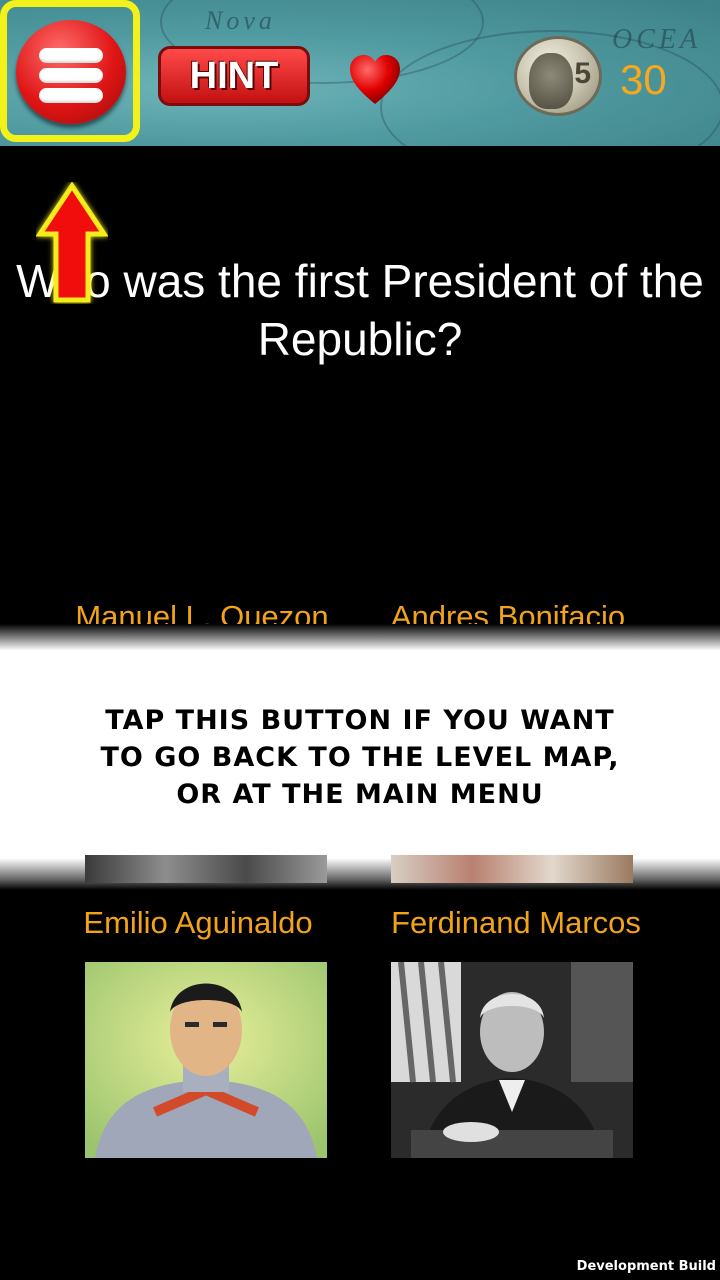 The image size is (720, 1280). What do you see at coordinates (360, 794) in the screenshot?
I see `tutorial-line-3: OR AT THE MAIN MENU` at bounding box center [360, 794].